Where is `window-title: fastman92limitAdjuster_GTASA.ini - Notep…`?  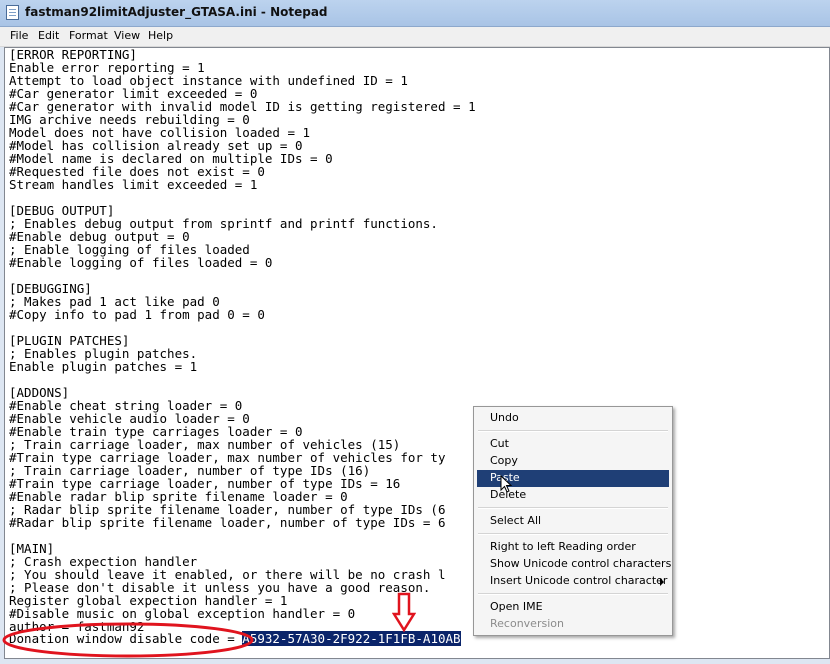 window-title: fastman92limitAdjuster_GTASA.ini - Notep… is located at coordinates (176, 12).